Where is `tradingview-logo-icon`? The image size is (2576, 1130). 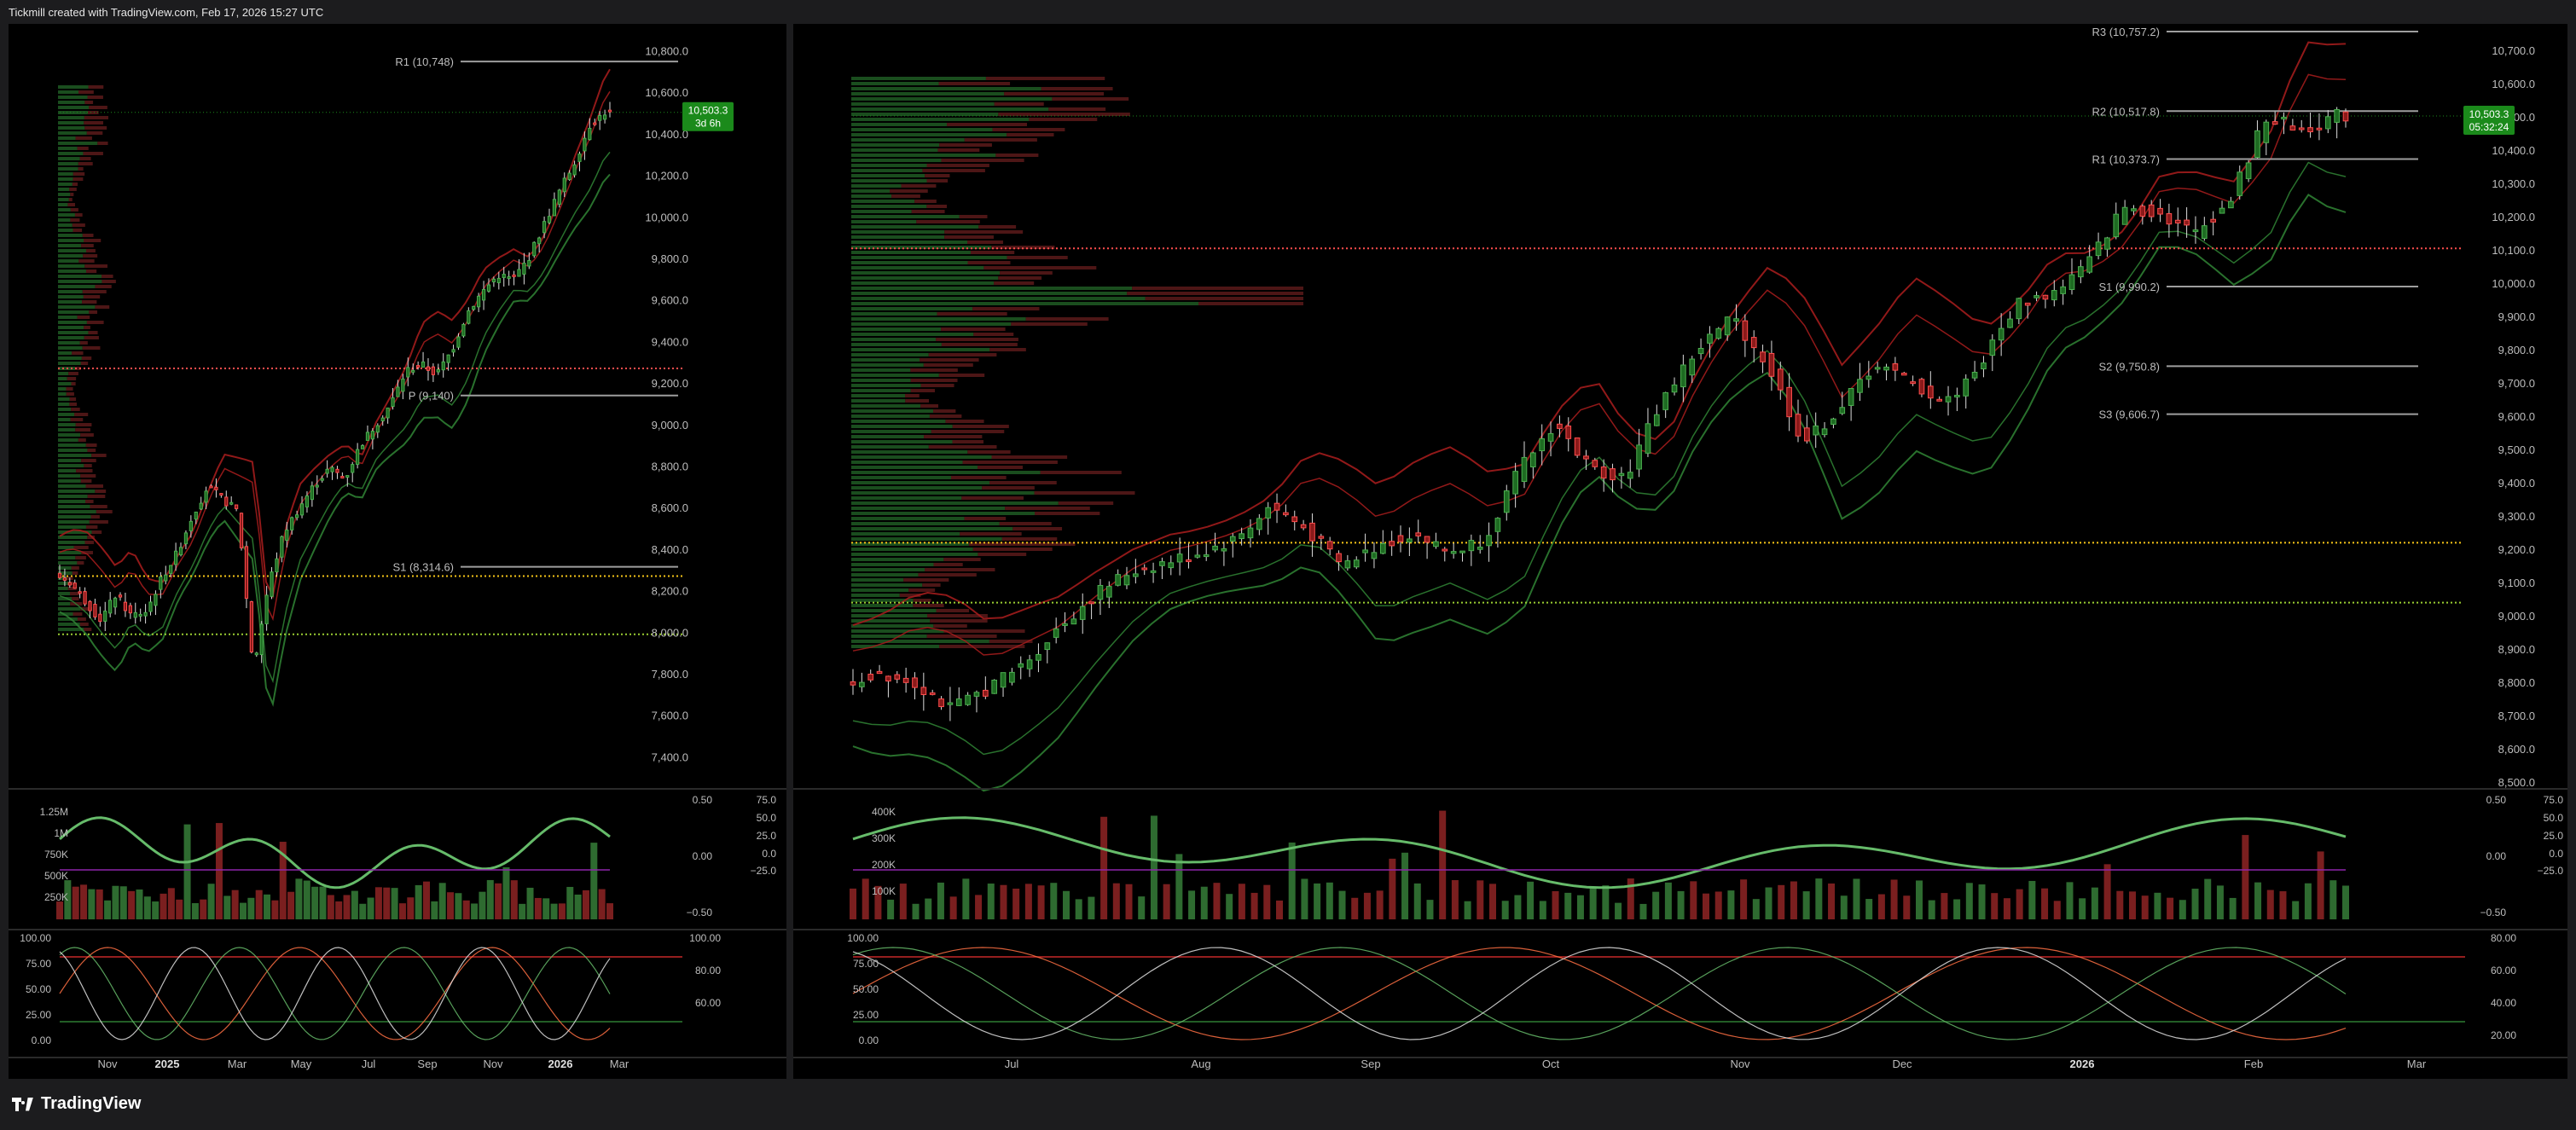 tradingview-logo-icon is located at coordinates (23, 1104).